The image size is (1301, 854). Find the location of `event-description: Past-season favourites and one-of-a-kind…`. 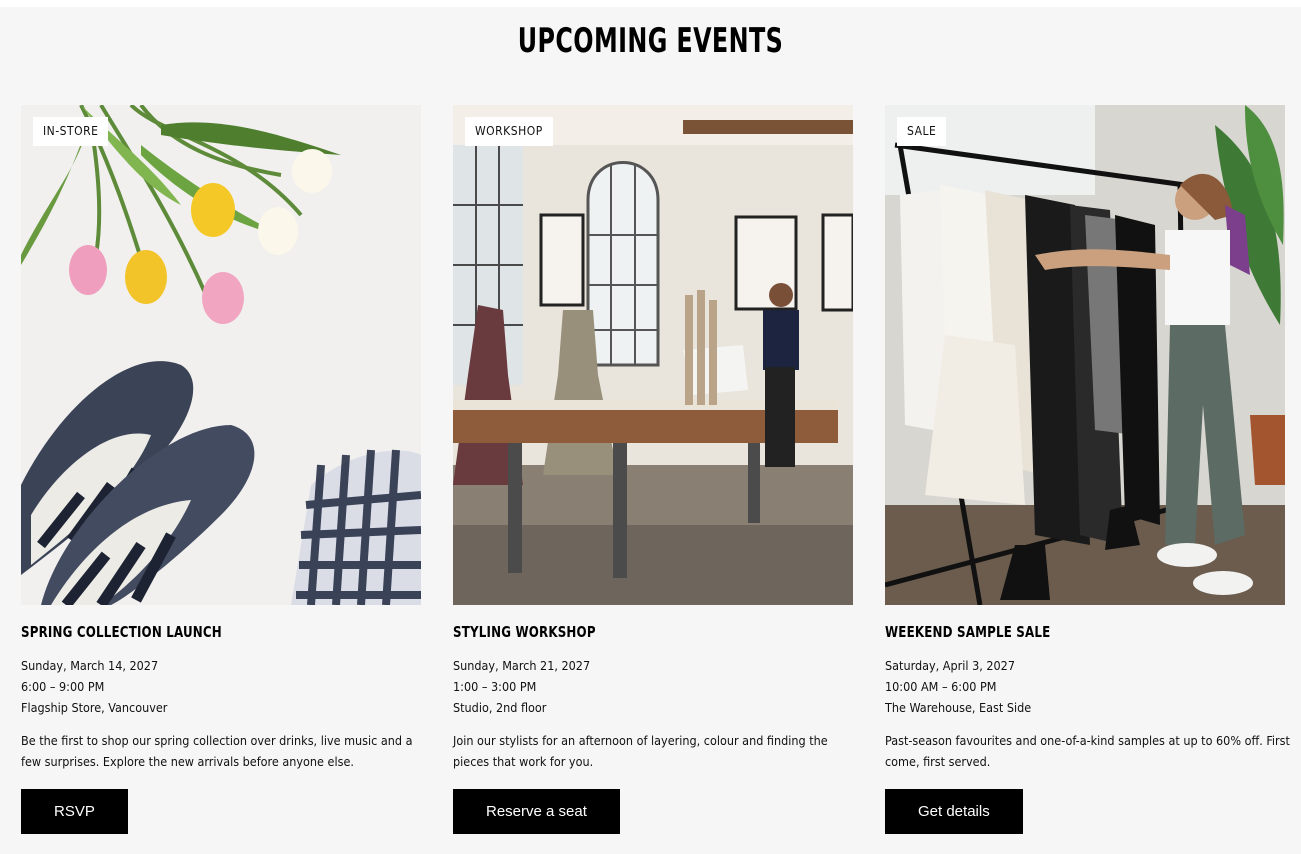

event-description: Past-season favourites and one-of-a-kind… is located at coordinates (1087, 751).